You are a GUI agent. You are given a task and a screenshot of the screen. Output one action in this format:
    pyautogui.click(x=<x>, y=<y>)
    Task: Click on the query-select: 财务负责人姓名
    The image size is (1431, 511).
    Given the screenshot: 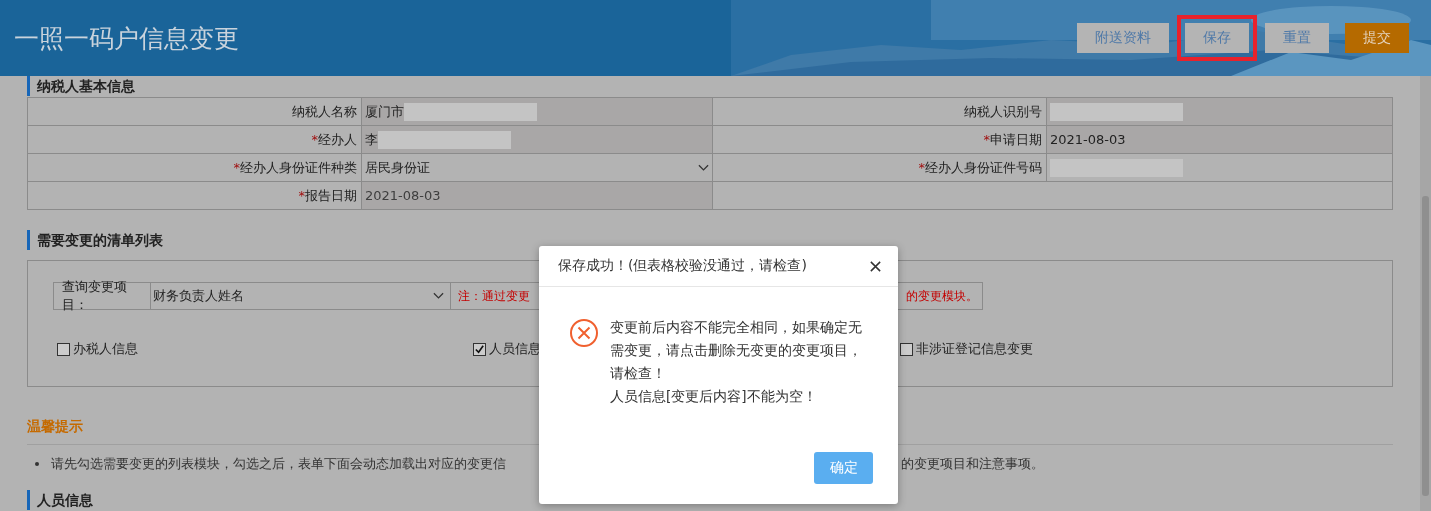 What is the action you would take?
    pyautogui.click(x=301, y=296)
    